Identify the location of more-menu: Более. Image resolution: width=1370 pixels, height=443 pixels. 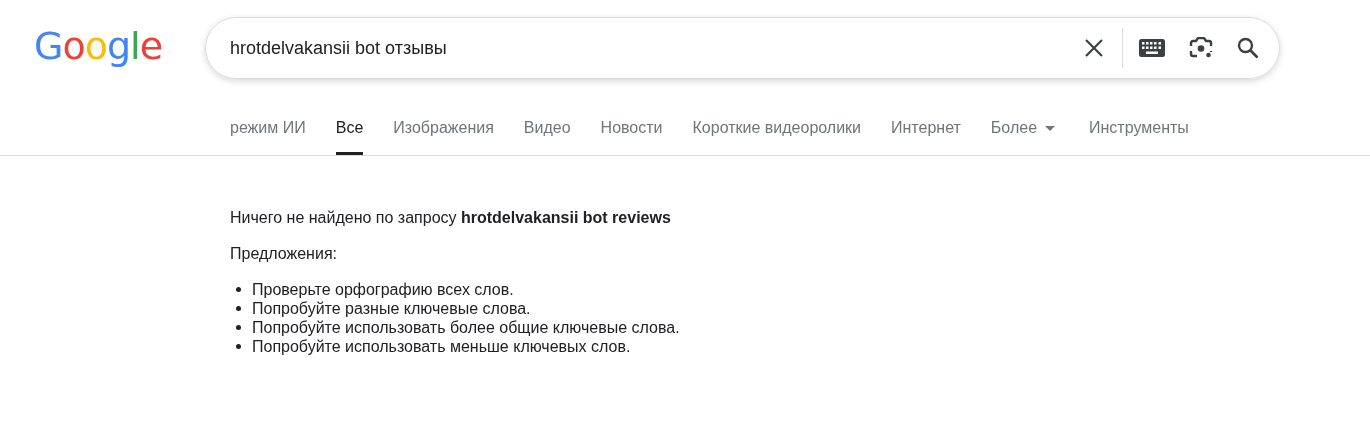
(1023, 125).